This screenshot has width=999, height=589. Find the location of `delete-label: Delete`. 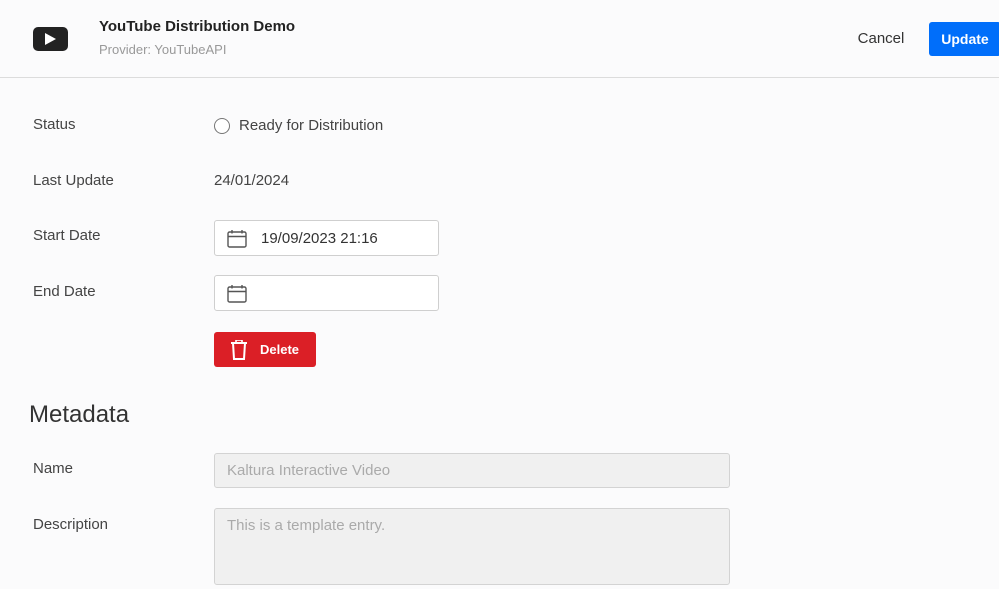

delete-label: Delete is located at coordinates (280, 349).